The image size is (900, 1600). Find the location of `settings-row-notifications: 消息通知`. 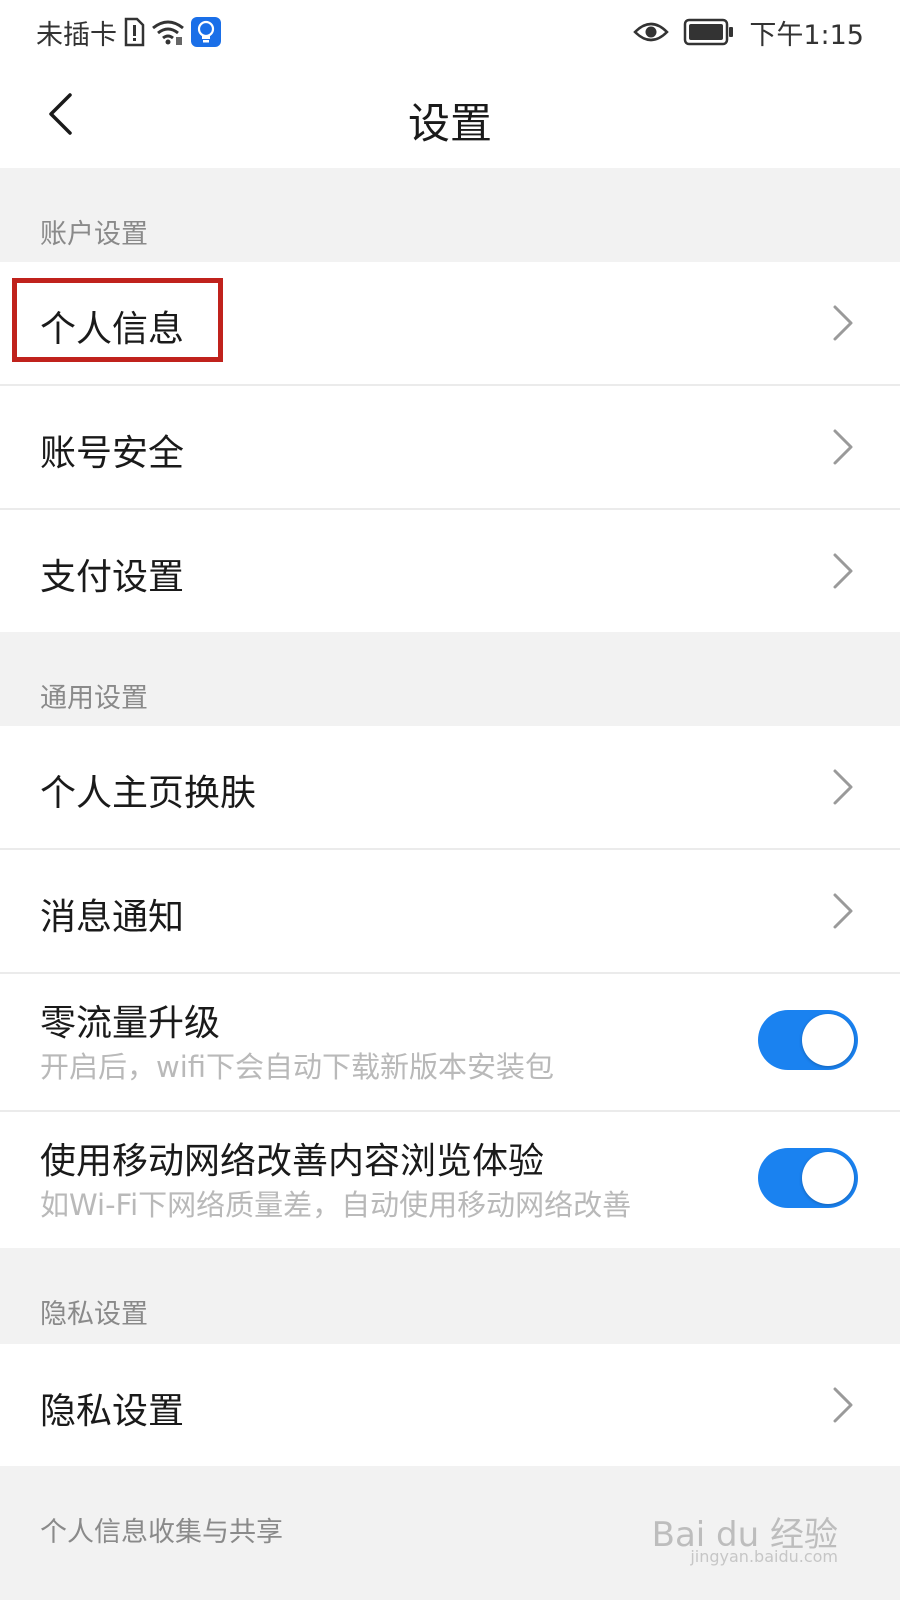

settings-row-notifications: 消息通知 is located at coordinates (450, 911).